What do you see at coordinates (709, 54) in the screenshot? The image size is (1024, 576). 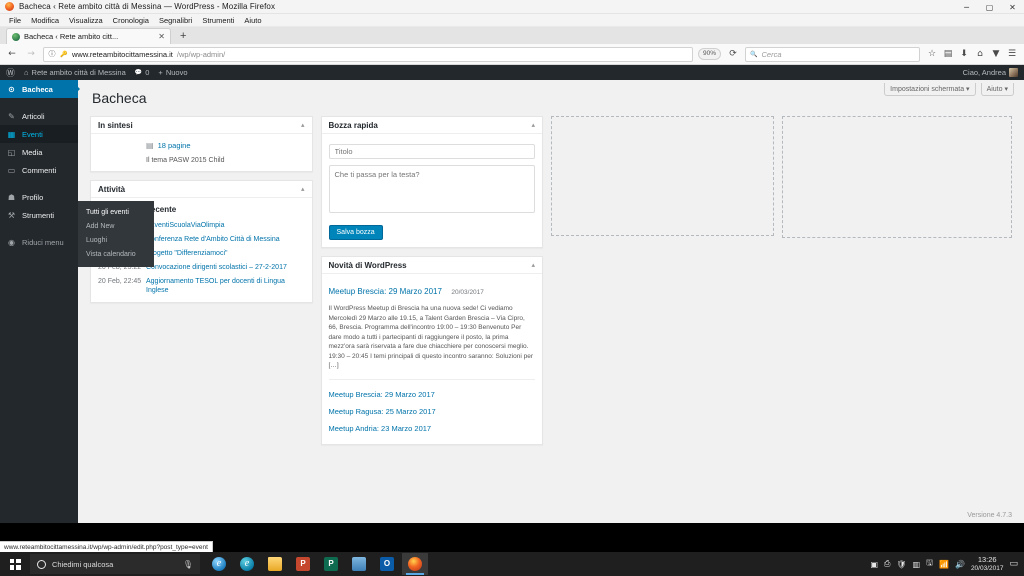 I see `zoom-level-indicator: 90%` at bounding box center [709, 54].